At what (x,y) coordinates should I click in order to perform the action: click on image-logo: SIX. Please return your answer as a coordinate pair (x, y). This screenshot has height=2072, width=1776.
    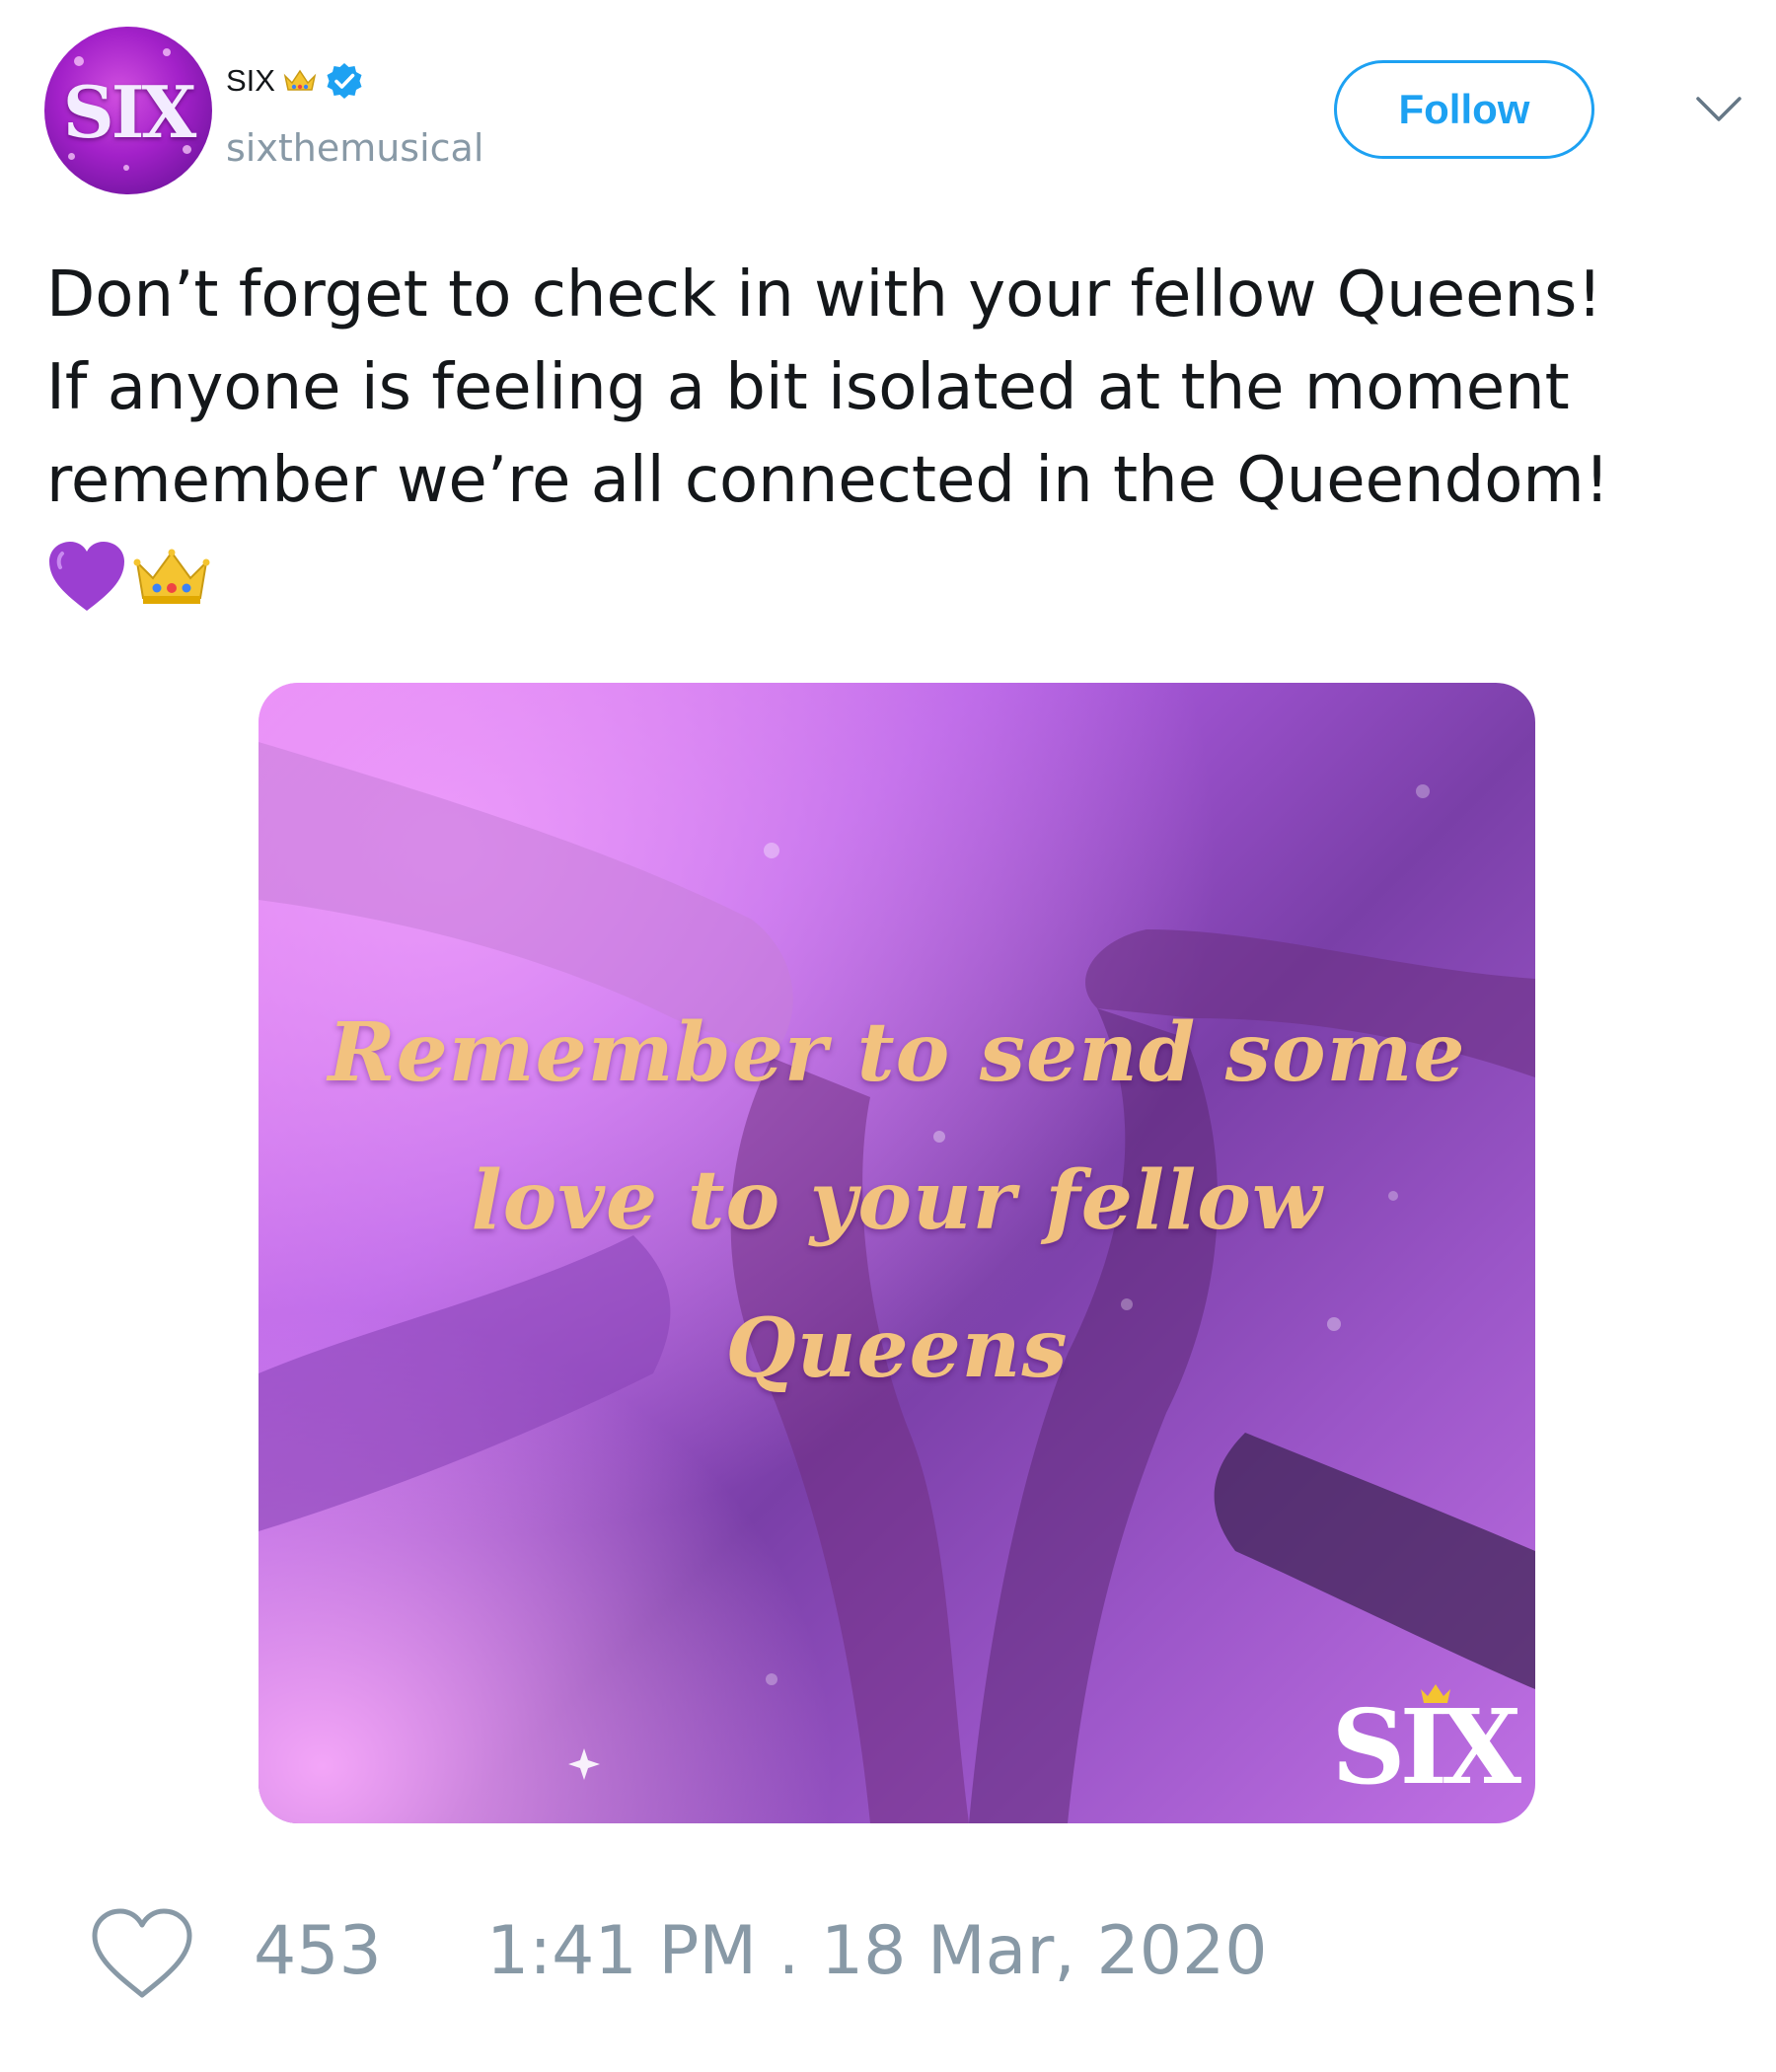
    Looking at the image, I should click on (1426, 1747).